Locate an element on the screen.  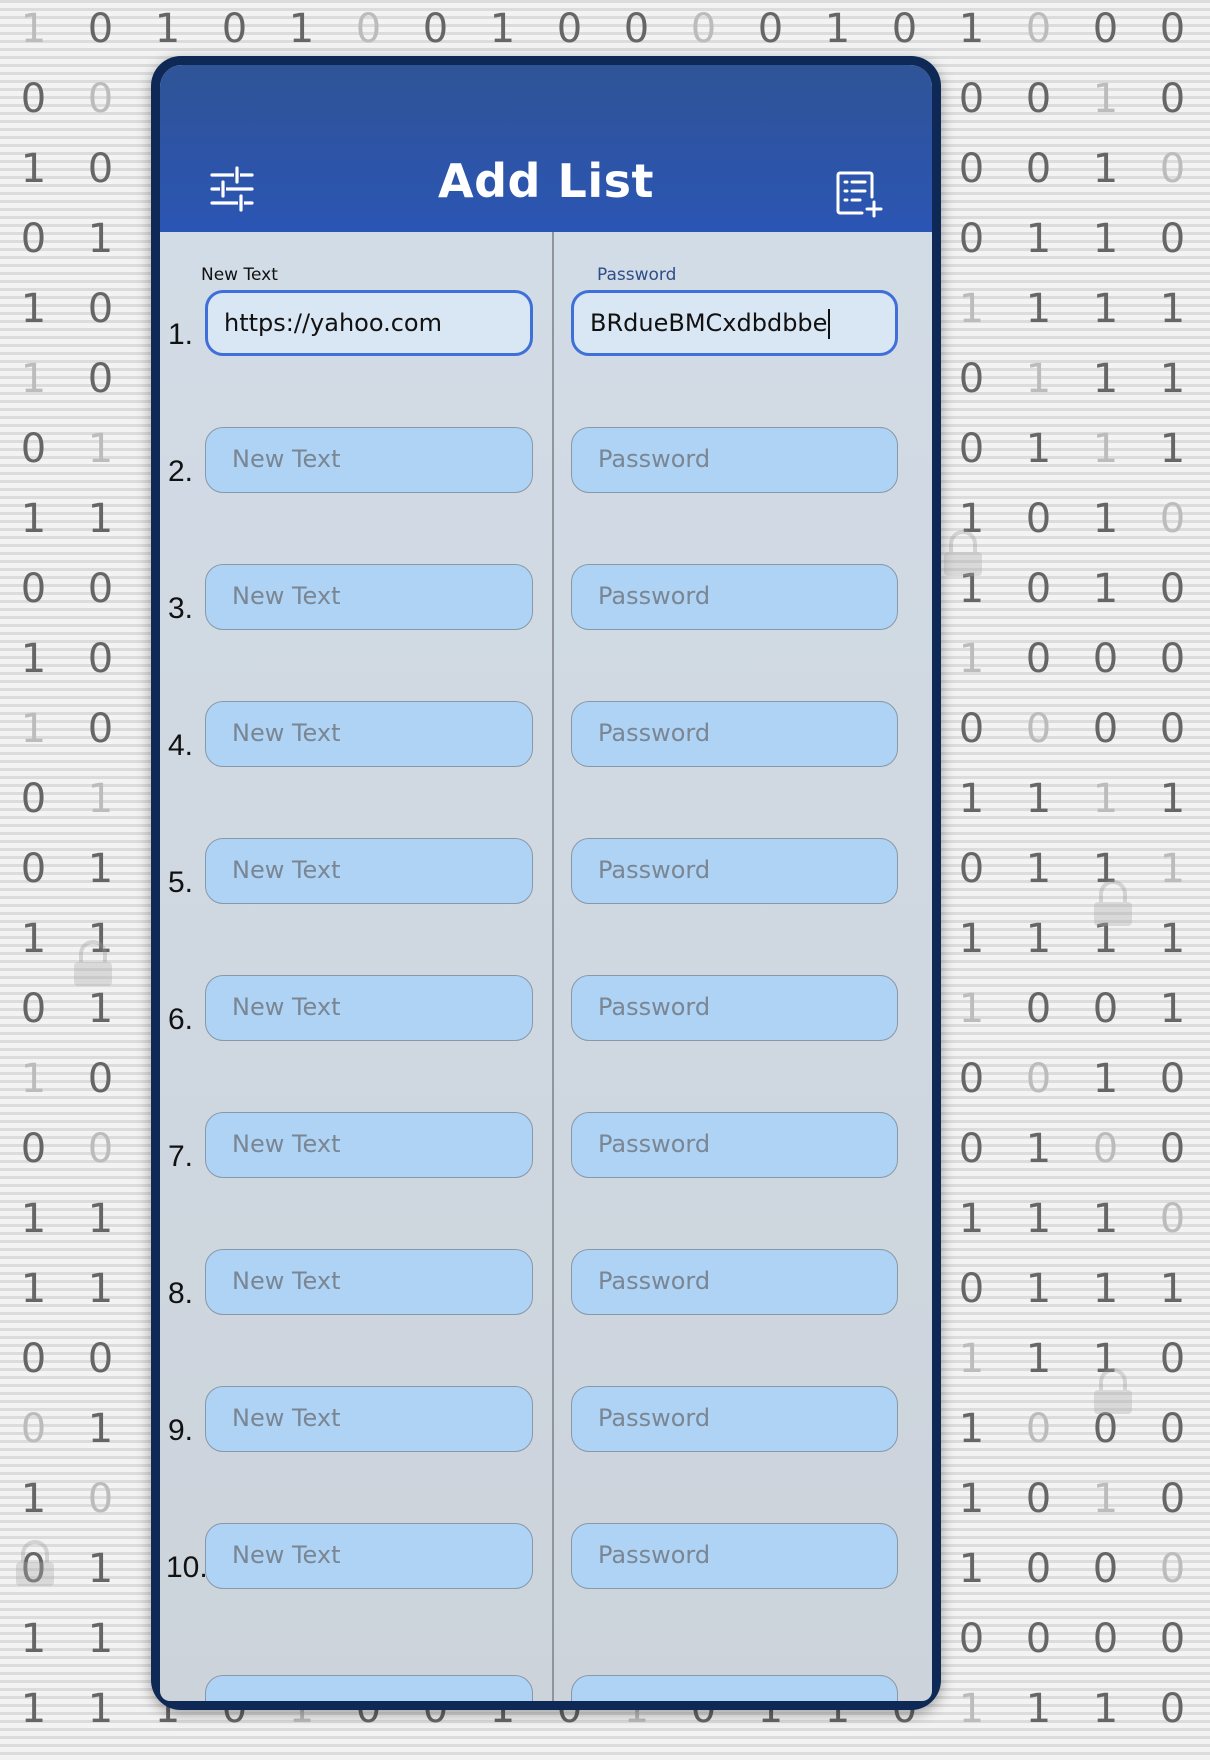
list-row-5: 5. New Text Password is located at coordinates (546, 878).